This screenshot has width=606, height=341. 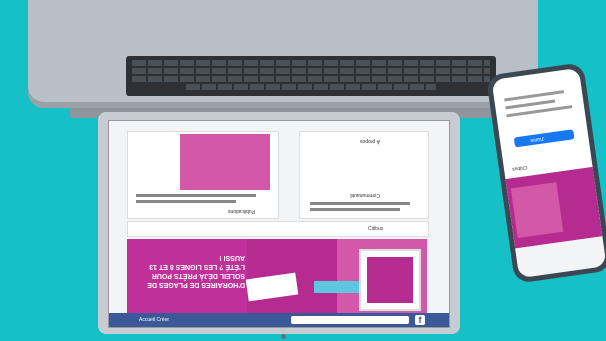 I want to click on about-column: À propos Communauté, so click(x=364, y=175).